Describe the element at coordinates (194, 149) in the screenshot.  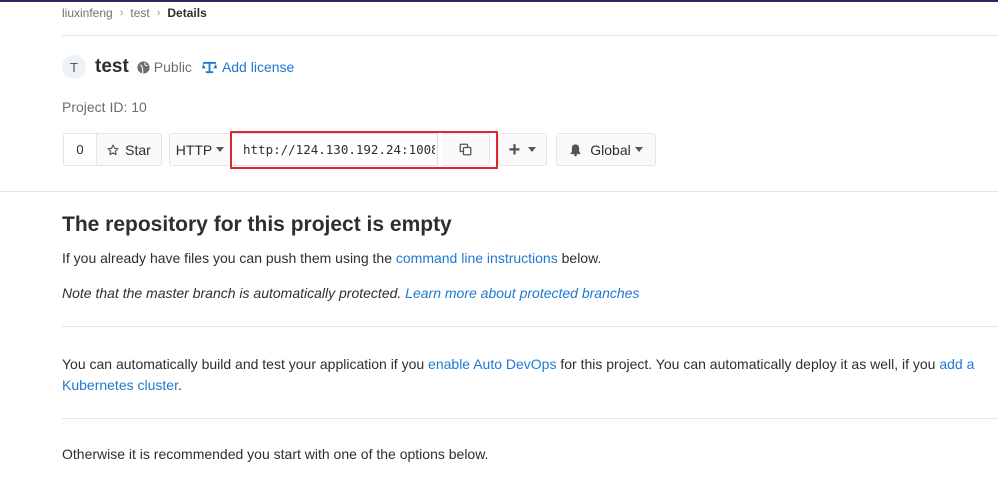
I see `clone-protocol-label: HTTP` at that location.